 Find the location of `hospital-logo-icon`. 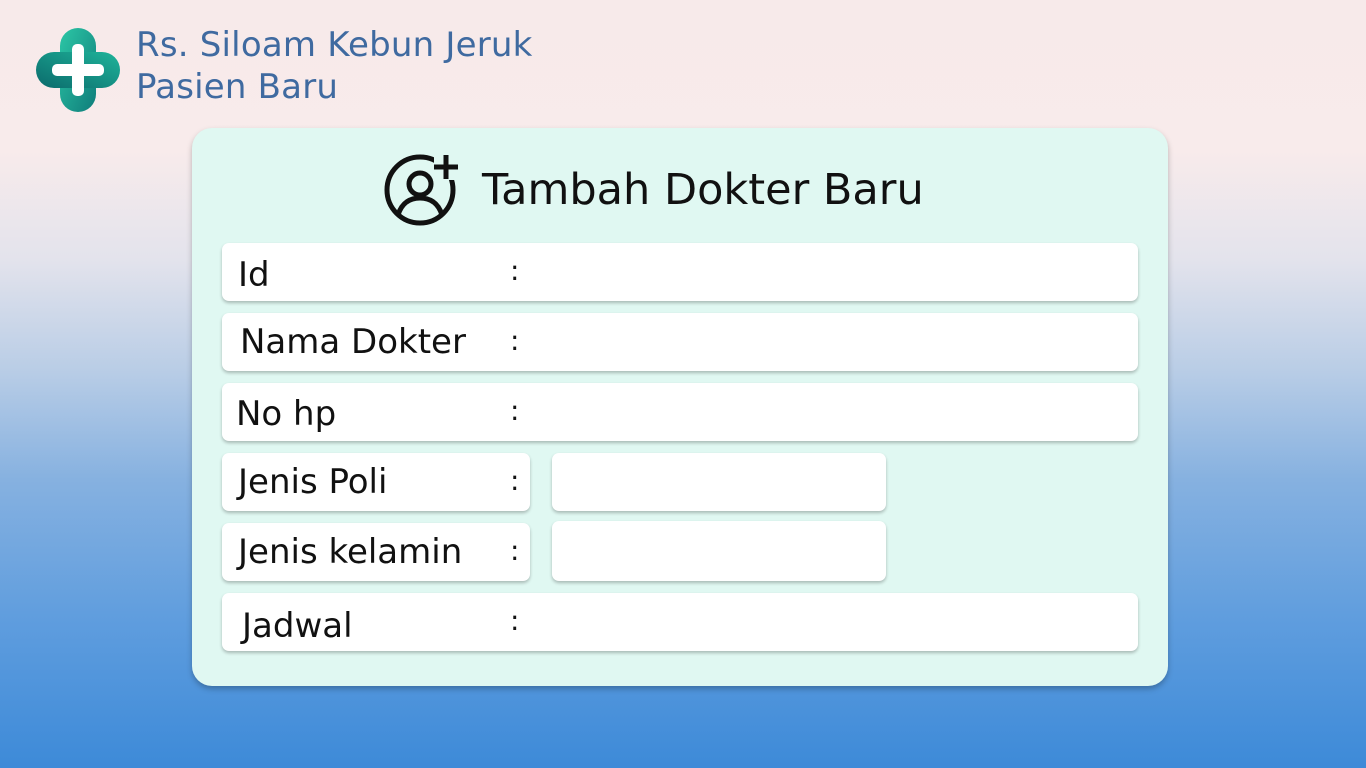

hospital-logo-icon is located at coordinates (78, 70).